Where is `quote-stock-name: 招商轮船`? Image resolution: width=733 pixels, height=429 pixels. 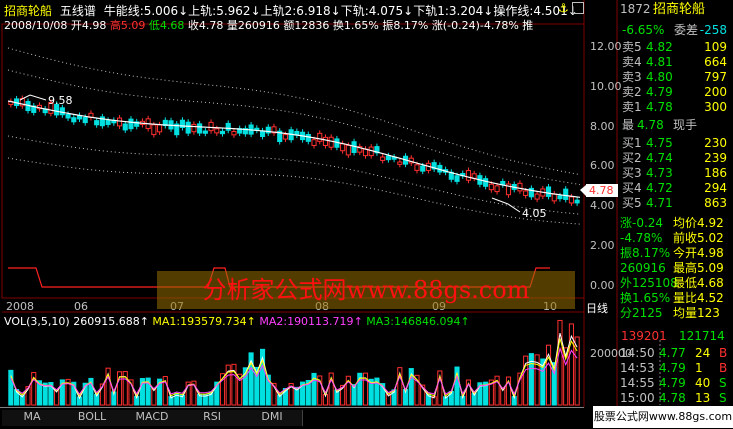 quote-stock-name: 招商轮船 is located at coordinates (679, 9).